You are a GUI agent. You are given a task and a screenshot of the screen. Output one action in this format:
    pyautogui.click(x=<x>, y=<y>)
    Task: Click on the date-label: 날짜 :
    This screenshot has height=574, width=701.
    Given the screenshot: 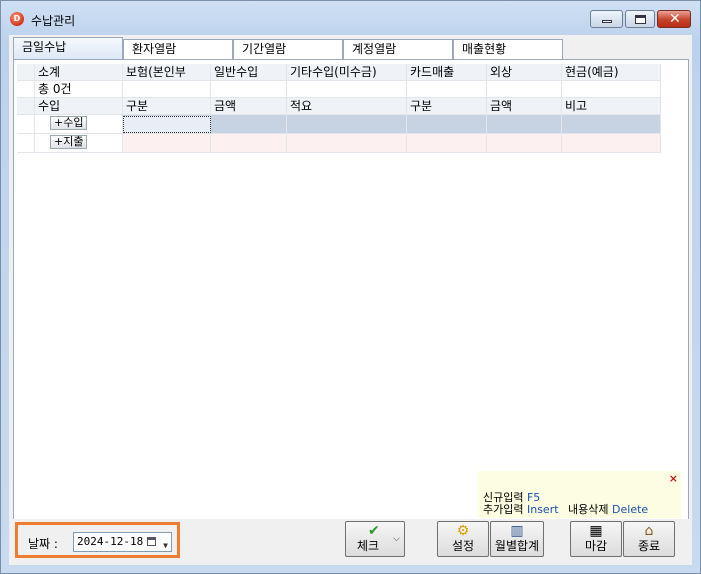 What is the action you would take?
    pyautogui.click(x=43, y=544)
    